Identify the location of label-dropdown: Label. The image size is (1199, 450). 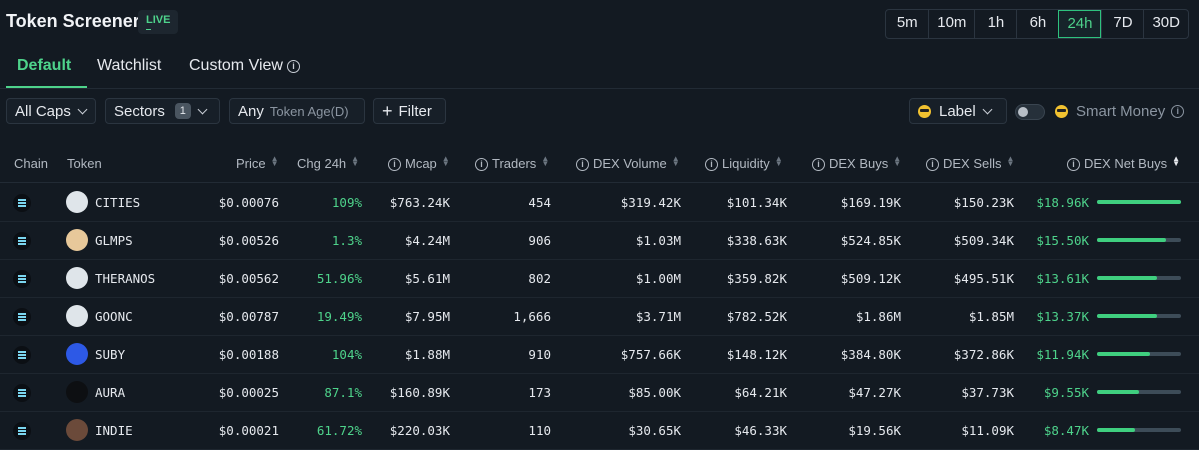
(958, 111).